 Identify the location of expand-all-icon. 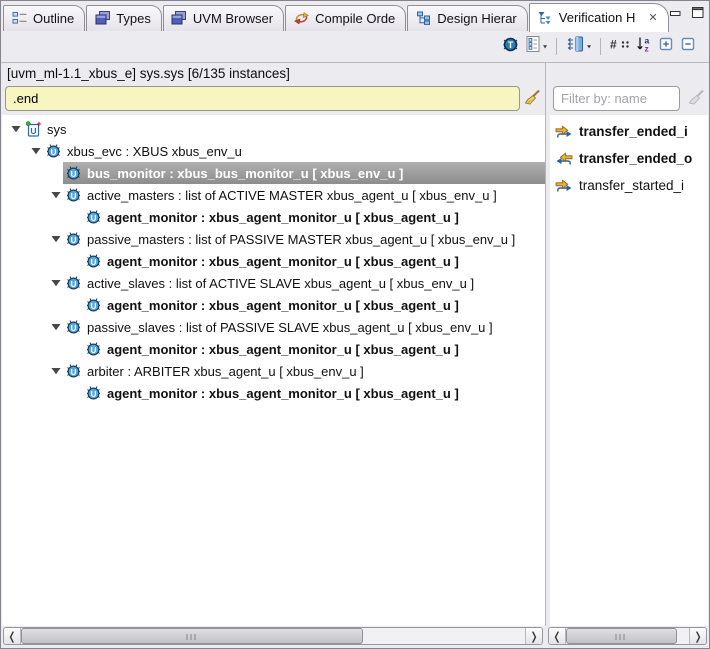
(666, 46).